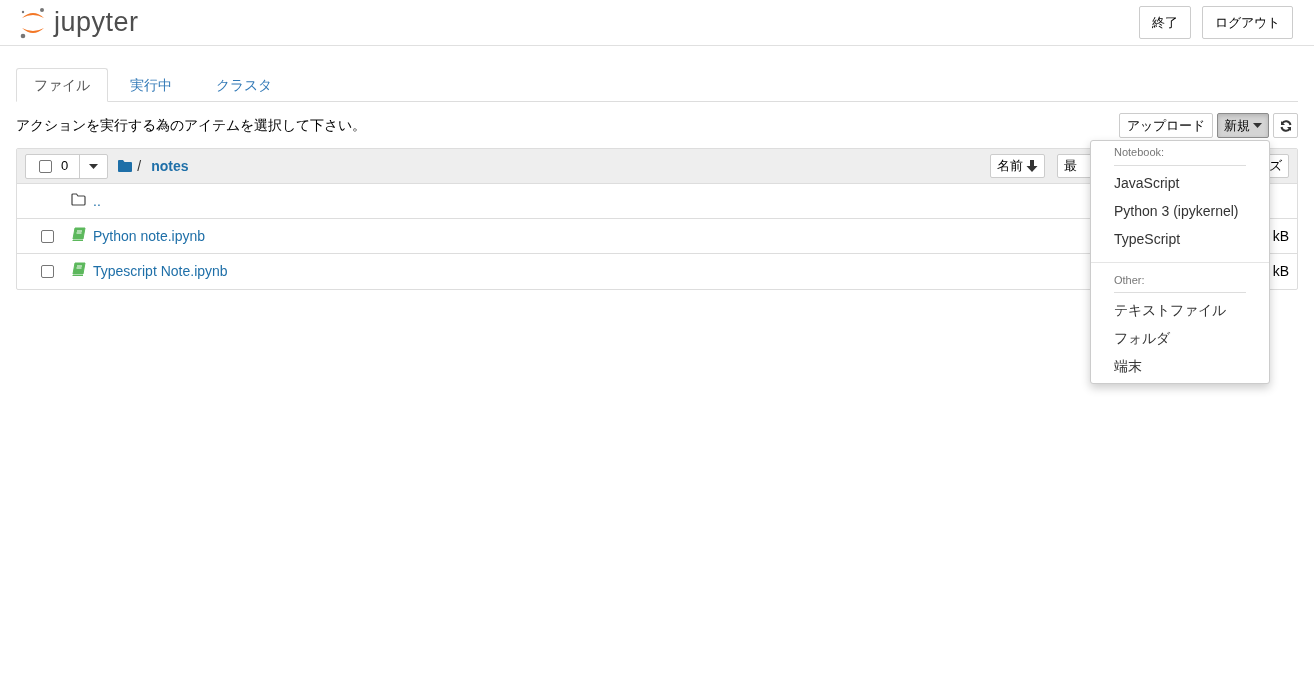 This screenshot has width=1314, height=688. What do you see at coordinates (149, 236) in the screenshot?
I see `file-link: Python note.ipynb` at bounding box center [149, 236].